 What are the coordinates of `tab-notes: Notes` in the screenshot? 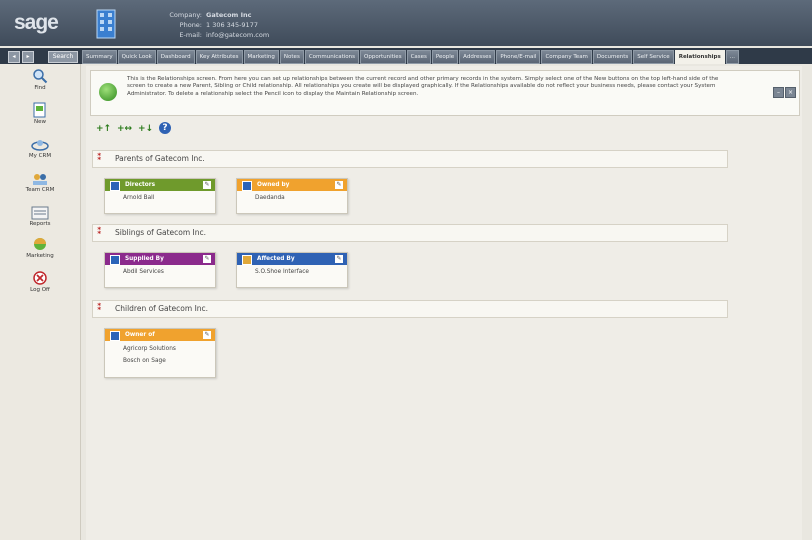 It's located at (291, 57).